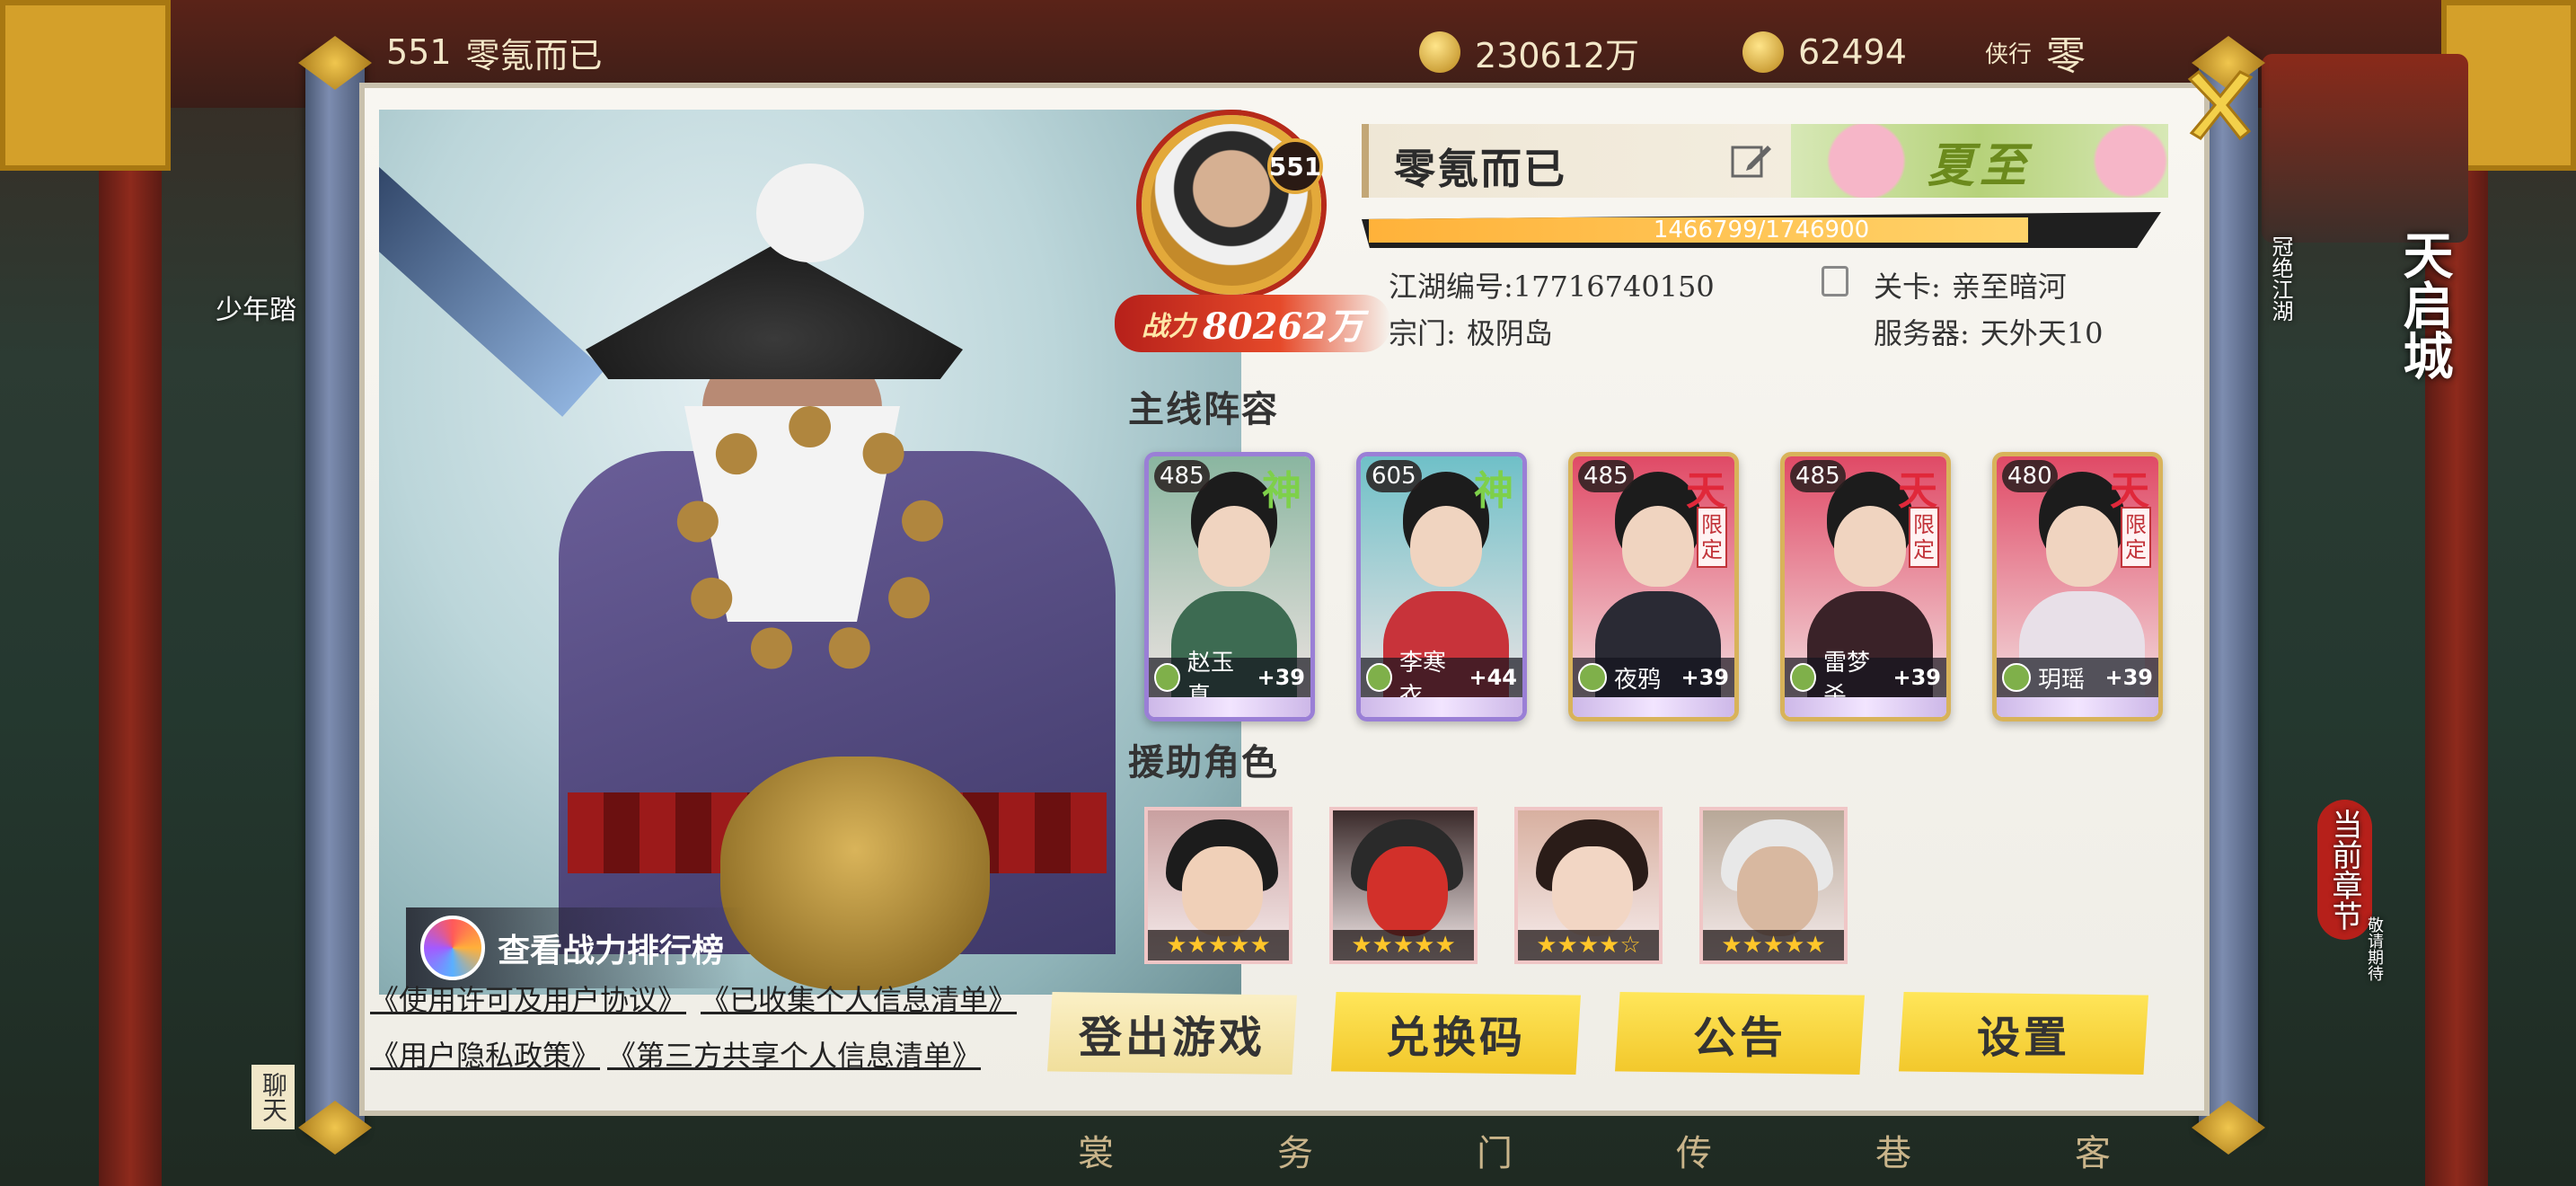 The width and height of the screenshot is (2576, 1186). I want to click on exp-text: 1466799/1746900, so click(1761, 230).